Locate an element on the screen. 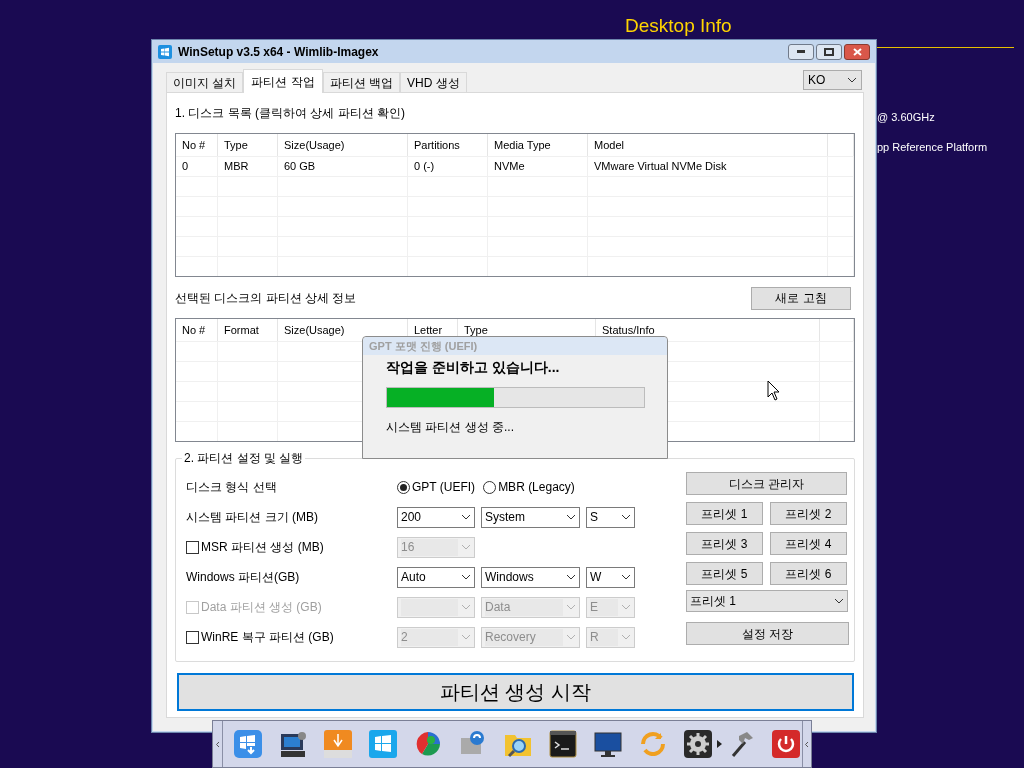 The image size is (1024, 768). desktop-info-title: Desktop Info is located at coordinates (678, 26).